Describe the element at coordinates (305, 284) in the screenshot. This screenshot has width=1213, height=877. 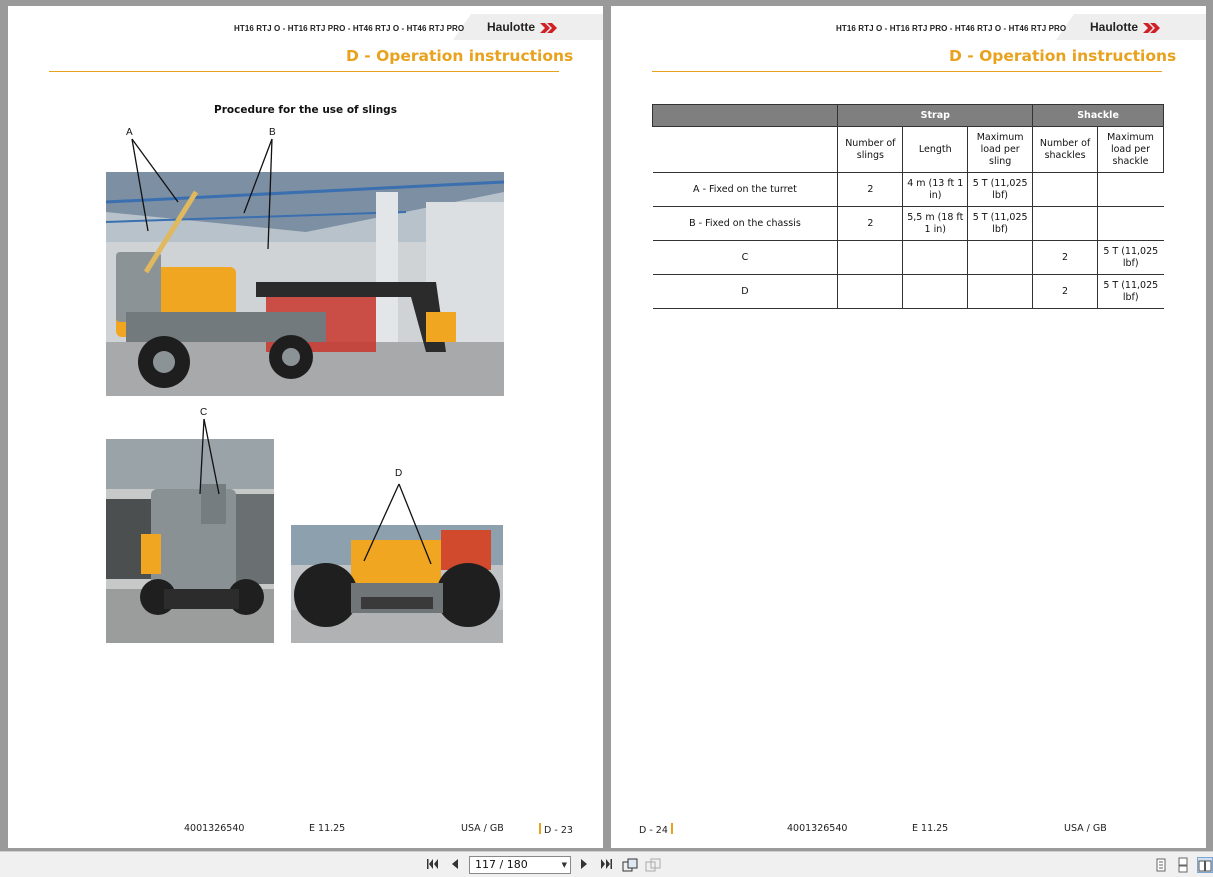
I see `machine-photo-side` at that location.